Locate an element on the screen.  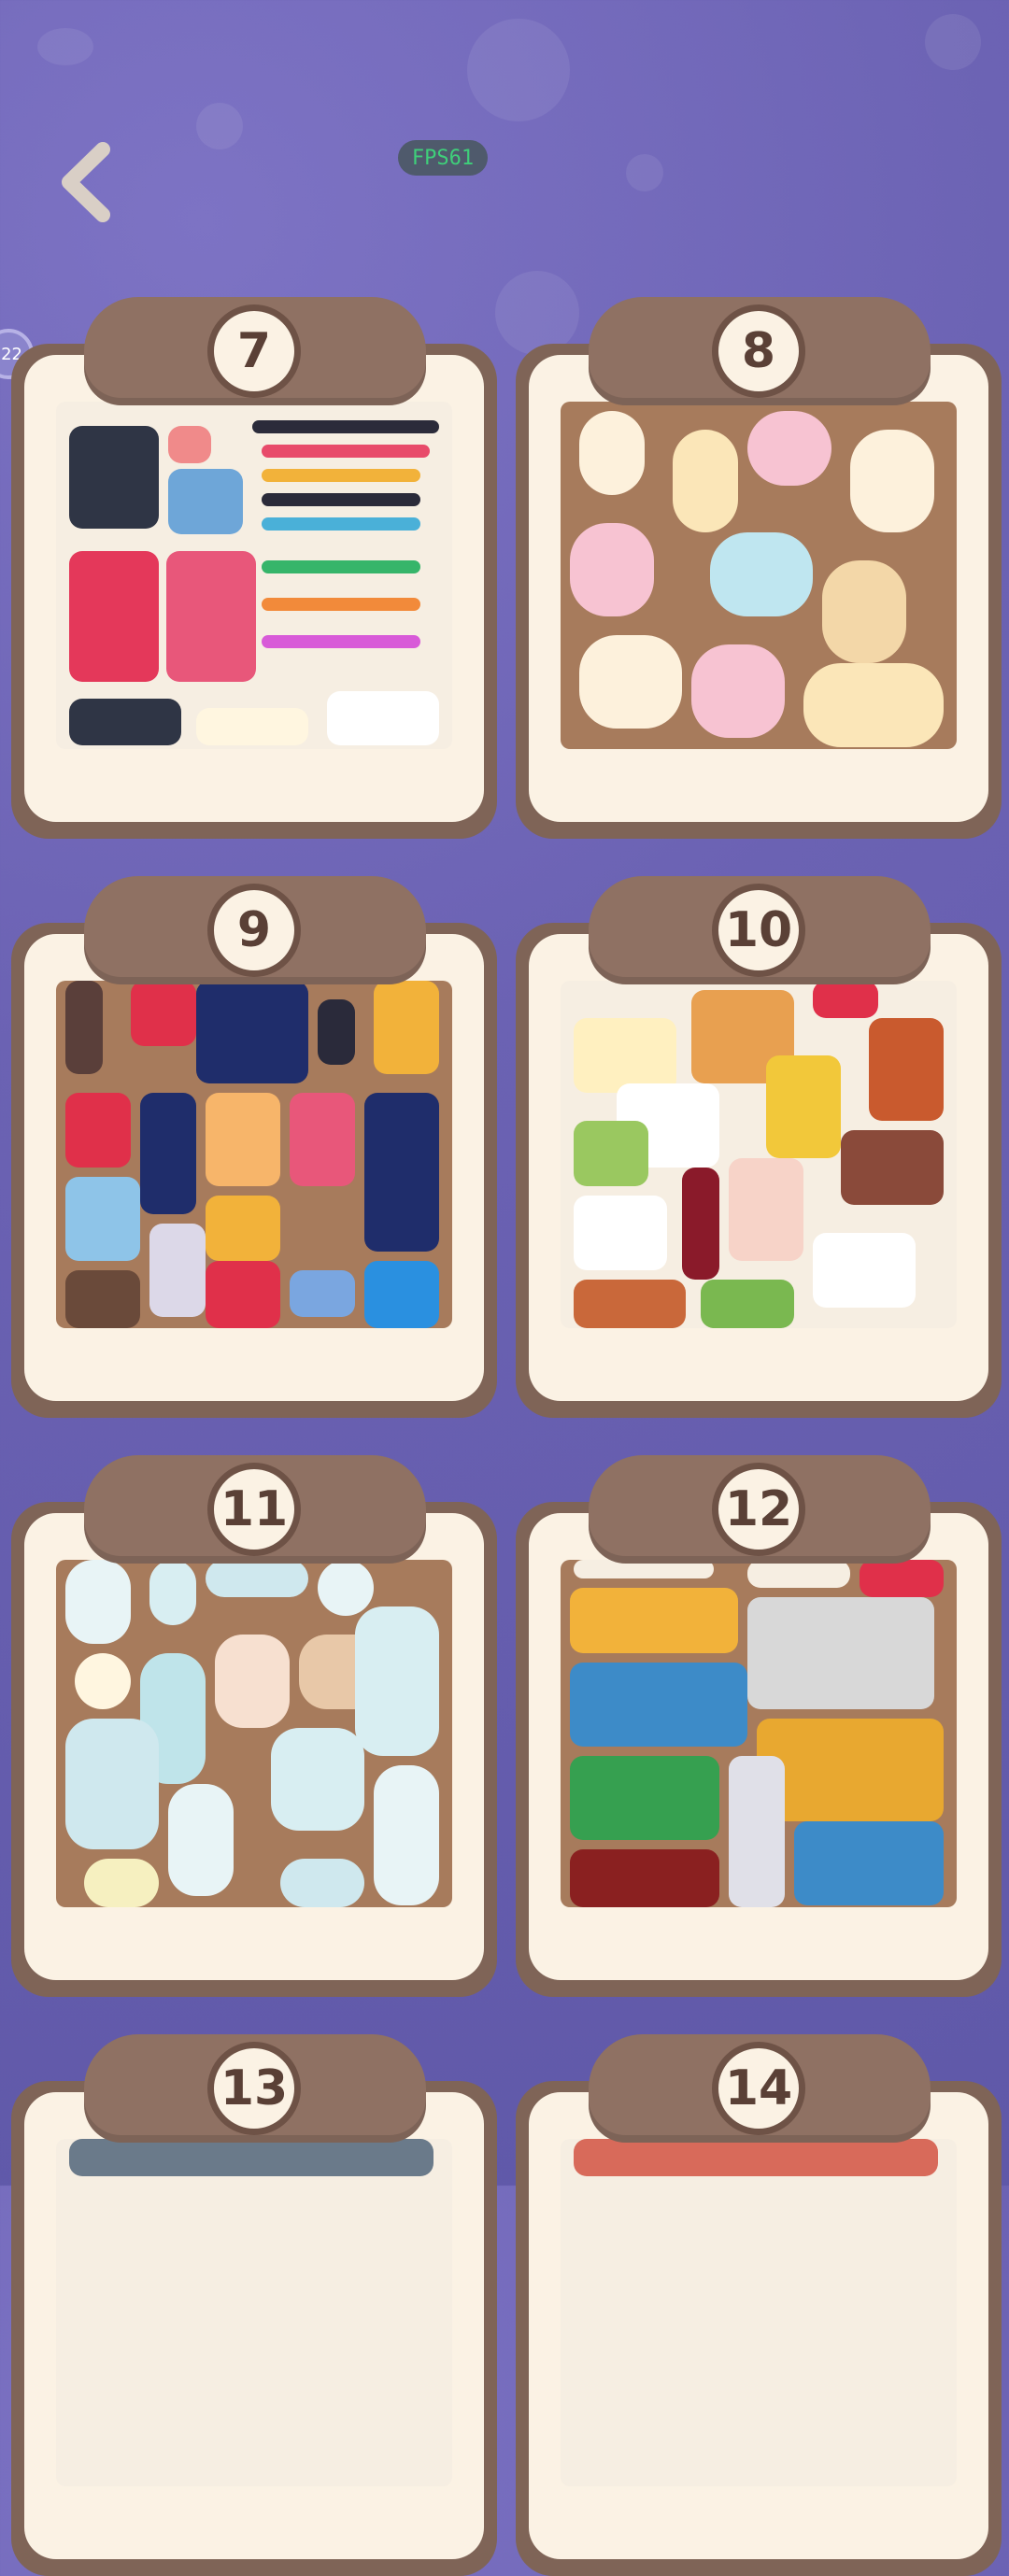
level-number-badge: 12 is located at coordinates (758, 1509).